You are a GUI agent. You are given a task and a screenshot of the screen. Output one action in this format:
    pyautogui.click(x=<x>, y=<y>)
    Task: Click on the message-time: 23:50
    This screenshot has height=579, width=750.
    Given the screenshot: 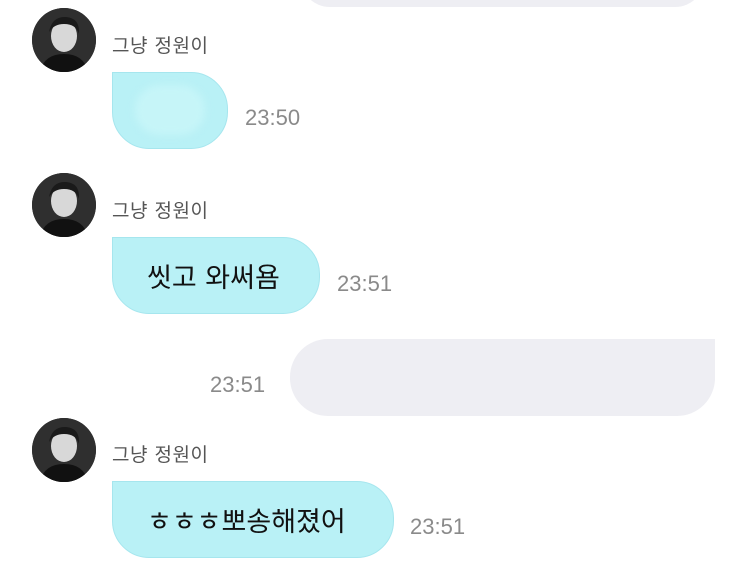 What is the action you would take?
    pyautogui.click(x=273, y=117)
    